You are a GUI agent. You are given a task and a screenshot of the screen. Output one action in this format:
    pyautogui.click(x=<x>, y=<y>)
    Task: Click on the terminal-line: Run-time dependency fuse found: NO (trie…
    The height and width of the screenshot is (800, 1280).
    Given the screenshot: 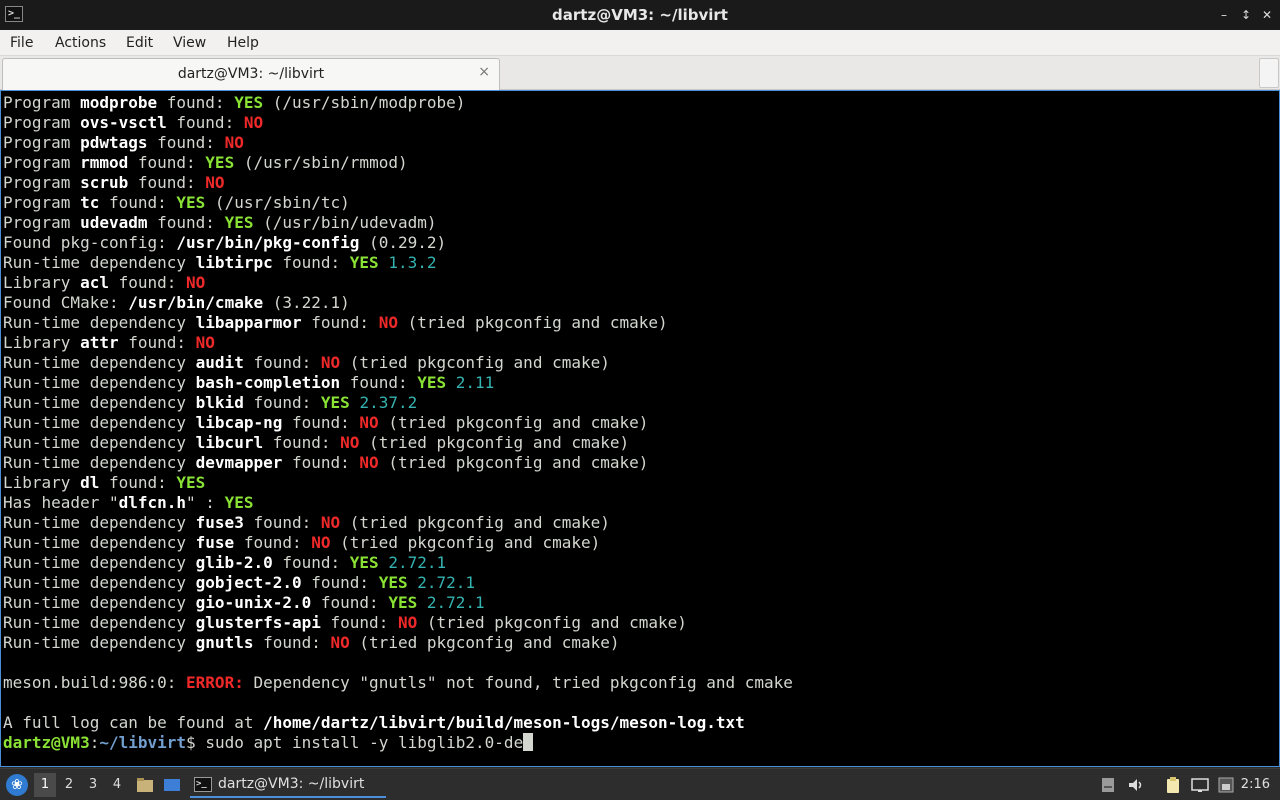 What is the action you would take?
    pyautogui.click(x=641, y=543)
    